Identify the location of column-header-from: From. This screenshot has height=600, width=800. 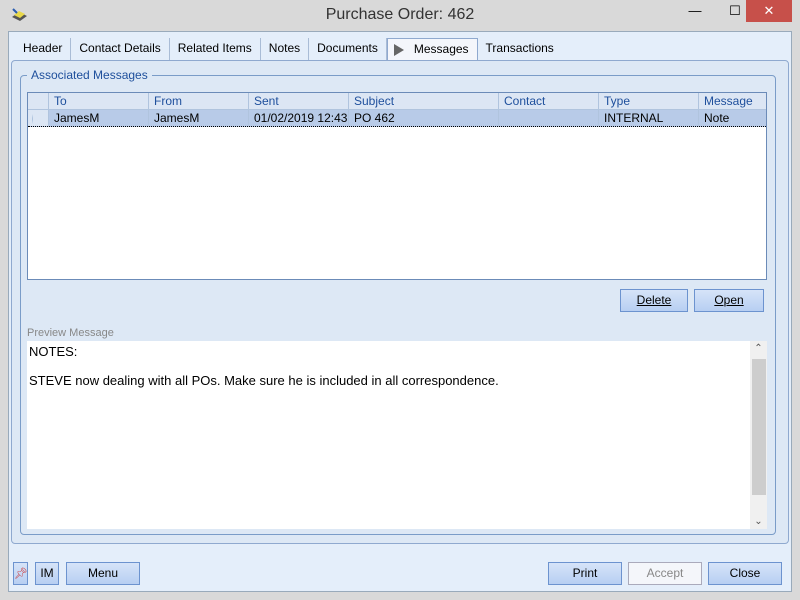
(198, 101).